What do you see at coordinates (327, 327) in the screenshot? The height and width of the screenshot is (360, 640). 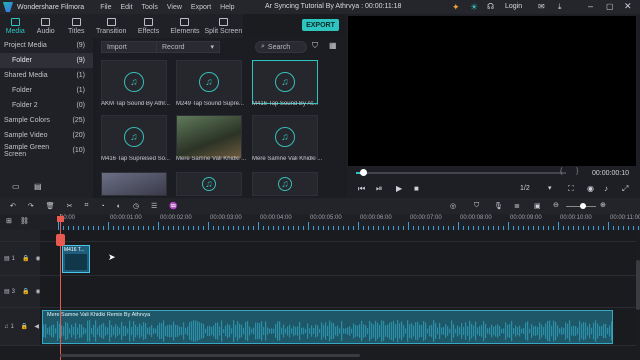 I see `audio-clip: Mere Samne Vali Khidki Remix By Athrvya` at bounding box center [327, 327].